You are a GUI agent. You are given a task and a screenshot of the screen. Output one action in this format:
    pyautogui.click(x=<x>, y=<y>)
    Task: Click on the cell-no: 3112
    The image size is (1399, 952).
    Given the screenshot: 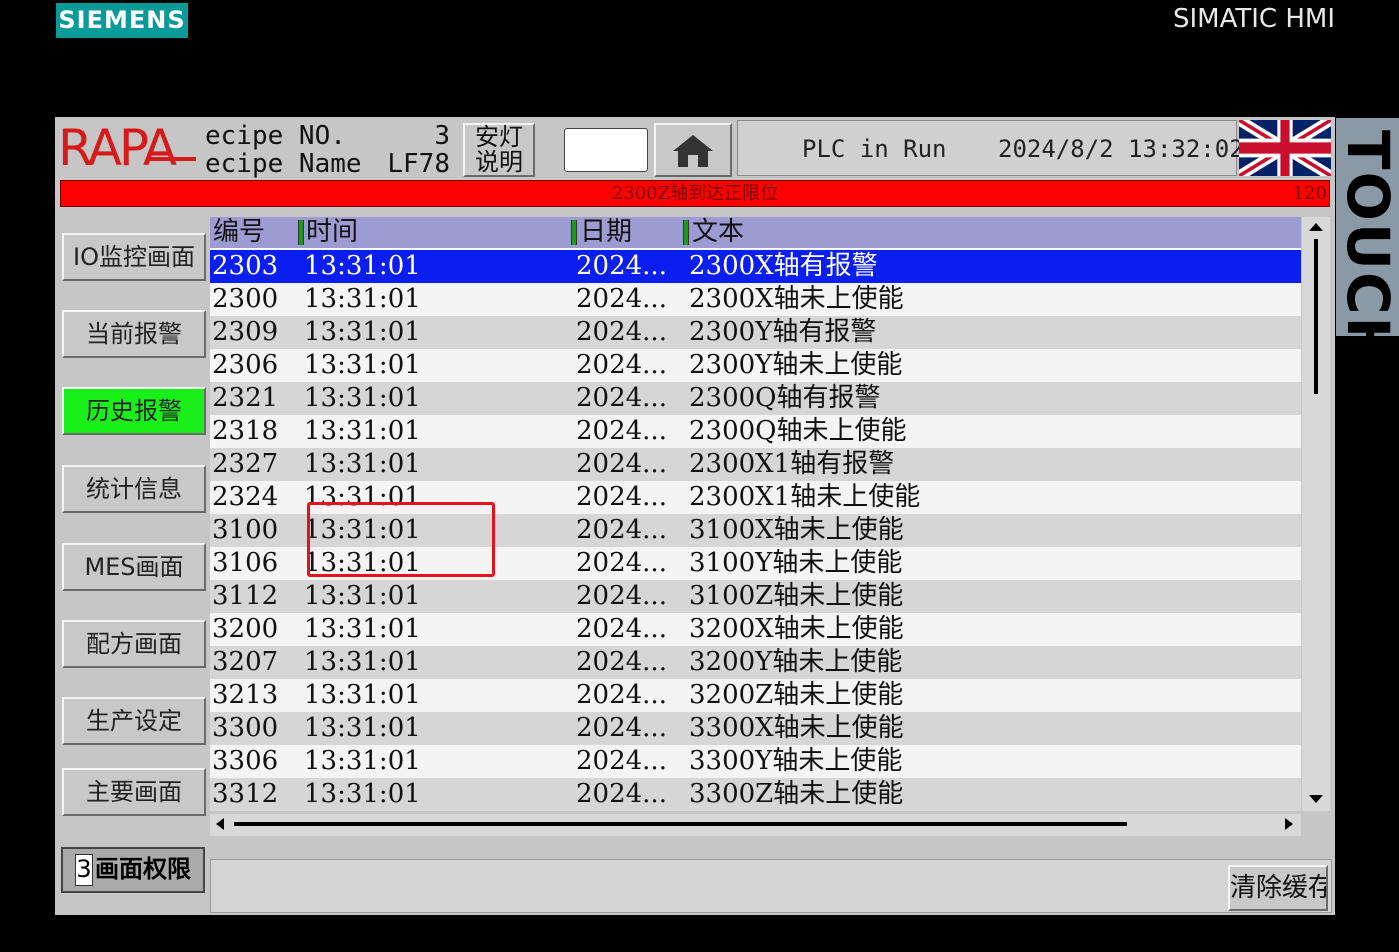 What is the action you would take?
    pyautogui.click(x=245, y=596)
    